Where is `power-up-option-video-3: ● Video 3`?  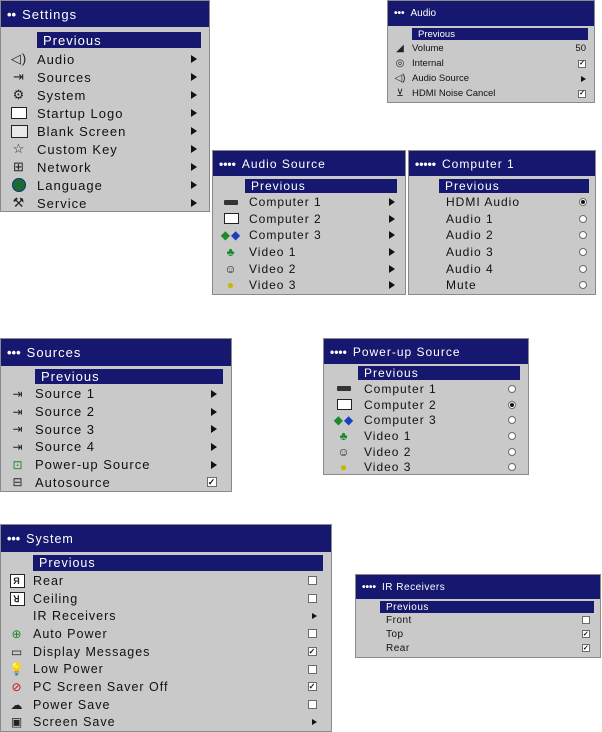
power-up-option-video-3: ● Video 3 is located at coordinates (426, 467).